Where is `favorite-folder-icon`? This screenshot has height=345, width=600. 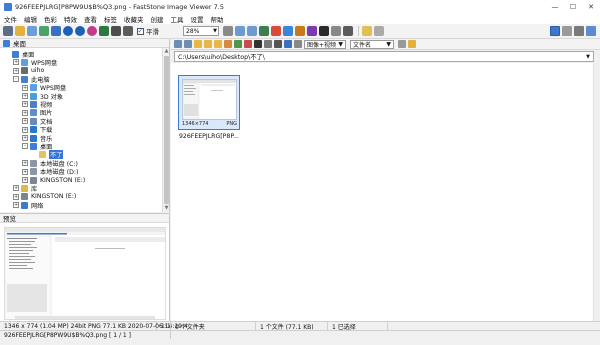
favorite-folder-icon is located at coordinates (208, 44).